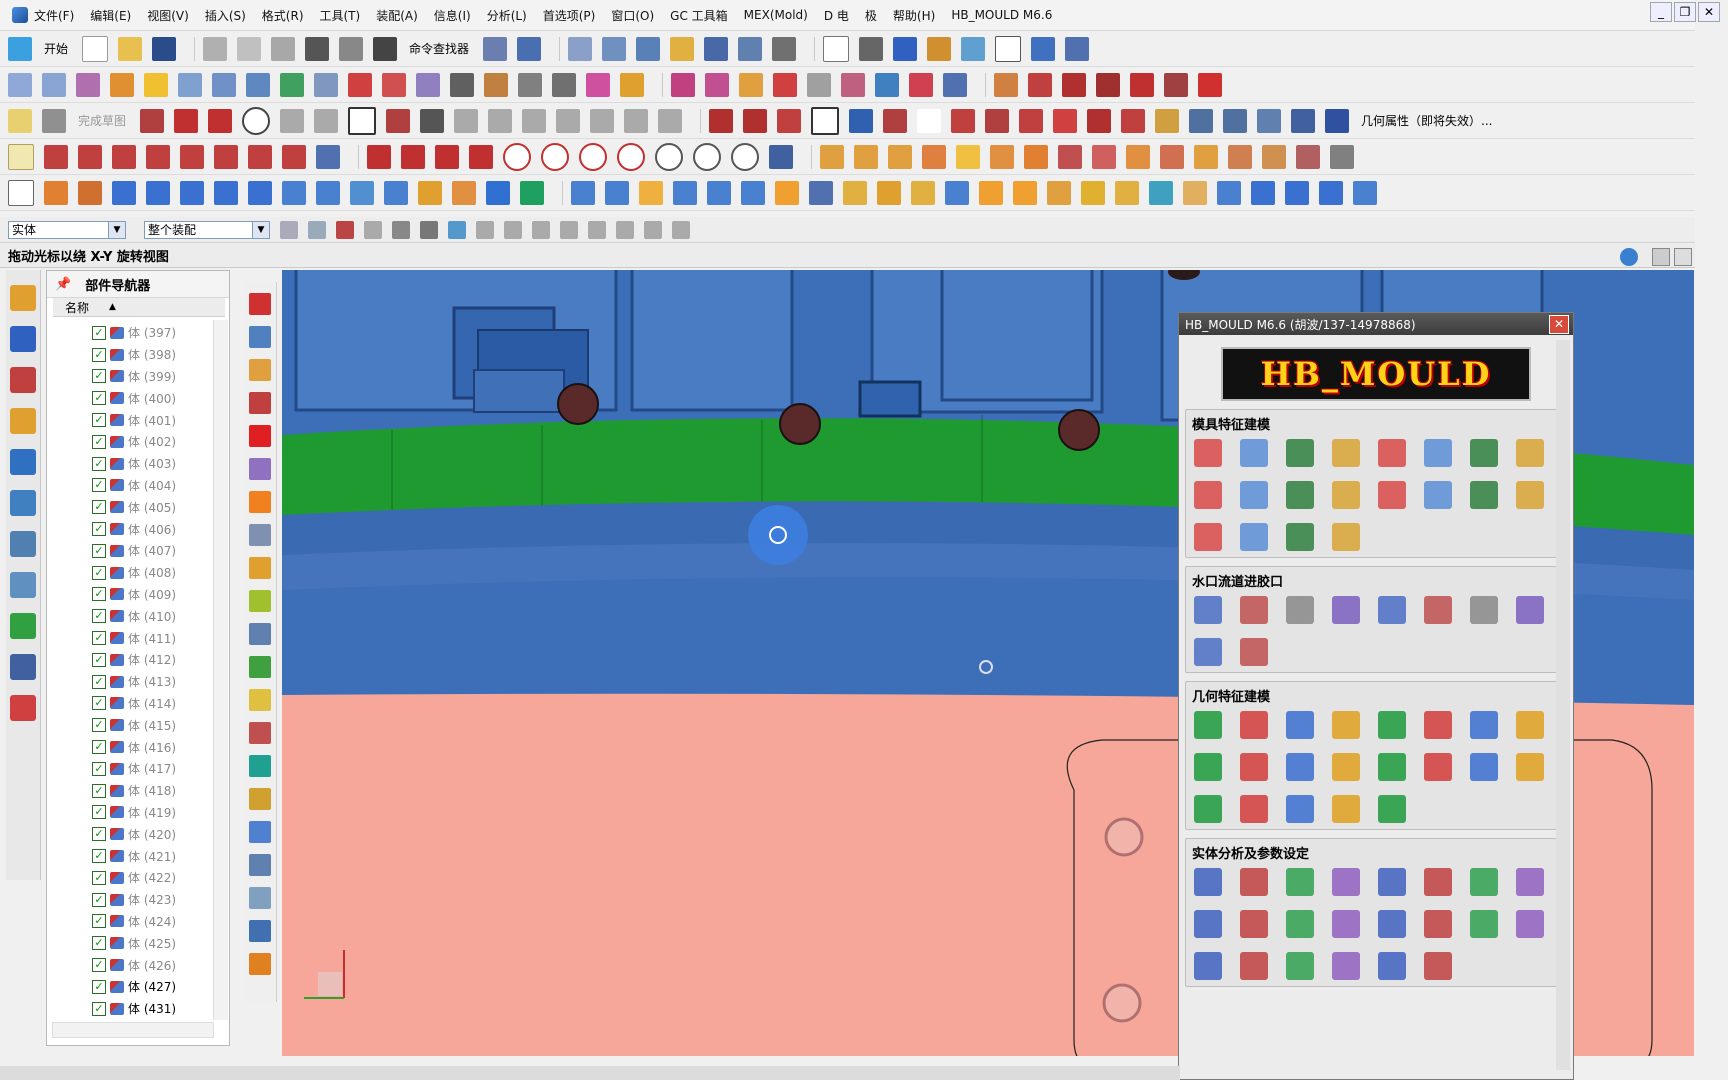  Describe the element at coordinates (95, 48) in the screenshot. I see `new-file-icon` at that location.